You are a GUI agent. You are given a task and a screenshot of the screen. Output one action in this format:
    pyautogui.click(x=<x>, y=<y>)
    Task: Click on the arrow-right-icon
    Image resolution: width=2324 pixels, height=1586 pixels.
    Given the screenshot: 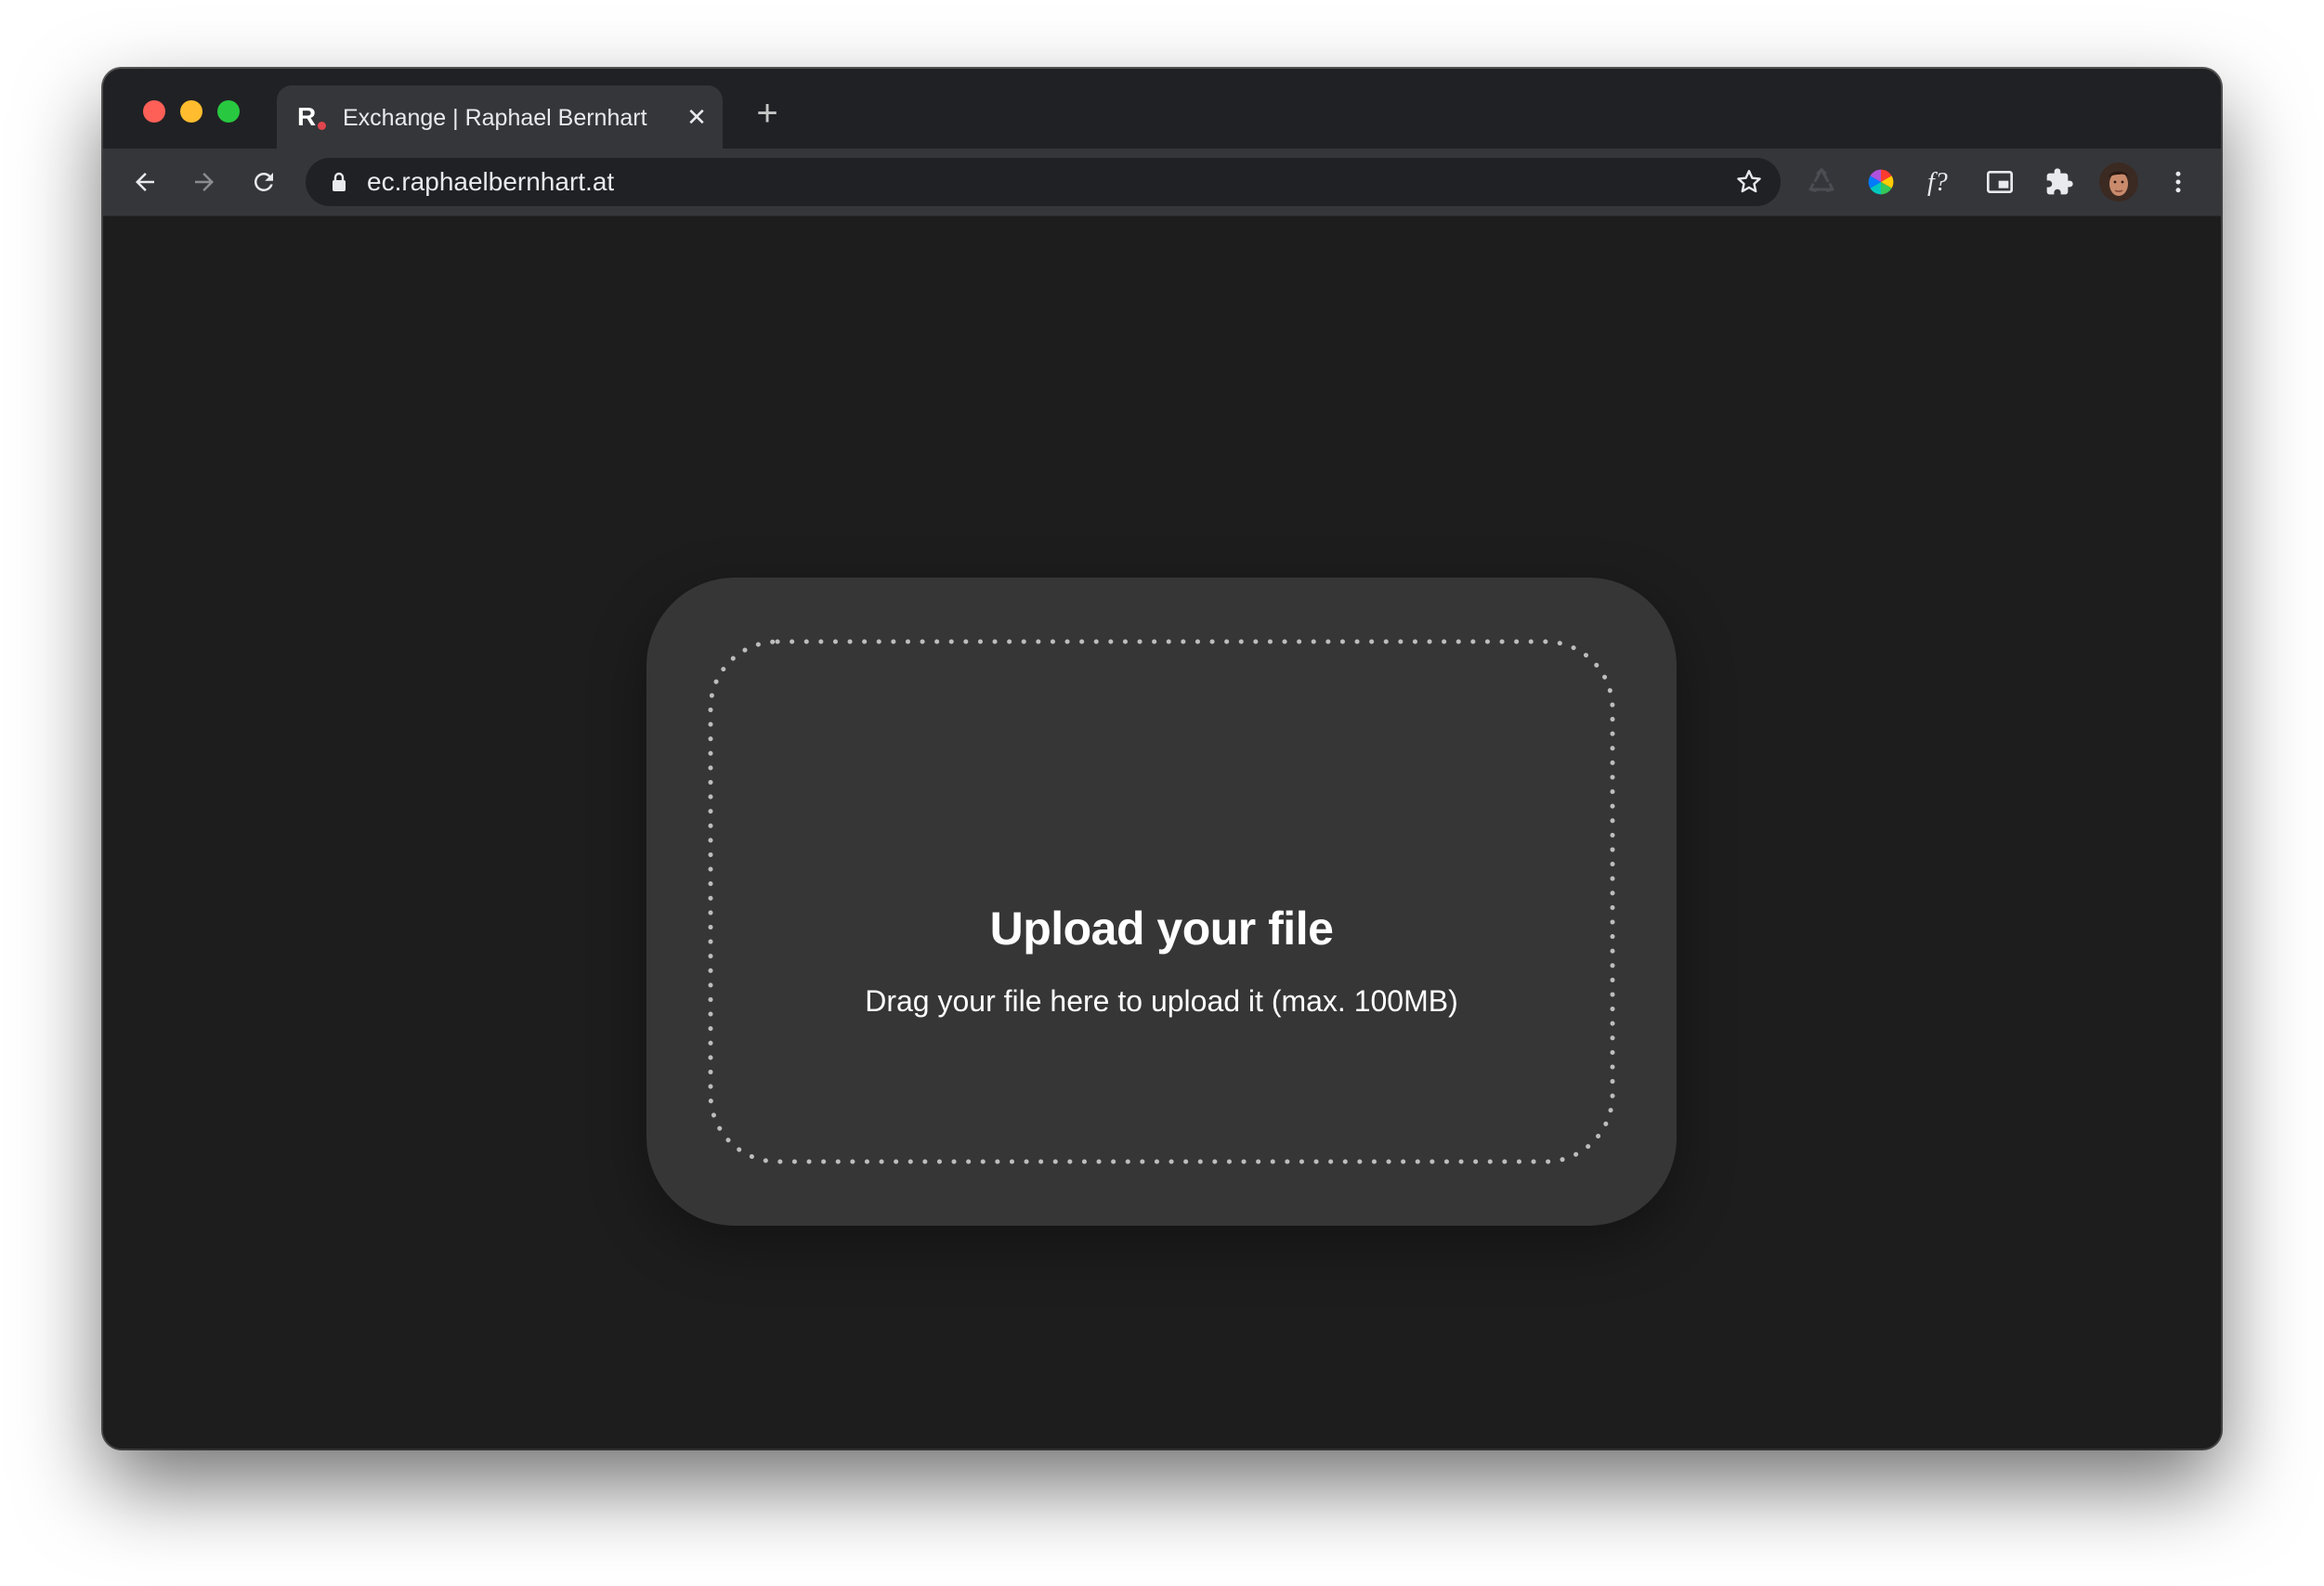 What is the action you would take?
    pyautogui.click(x=204, y=182)
    